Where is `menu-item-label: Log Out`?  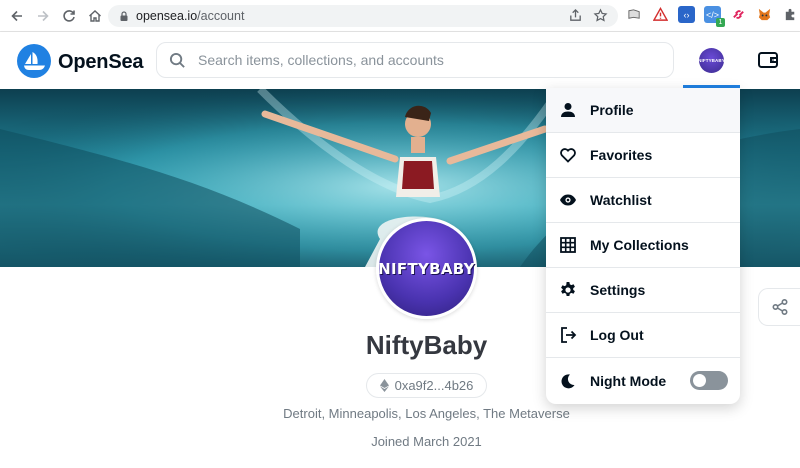 menu-item-label: Log Out is located at coordinates (617, 335).